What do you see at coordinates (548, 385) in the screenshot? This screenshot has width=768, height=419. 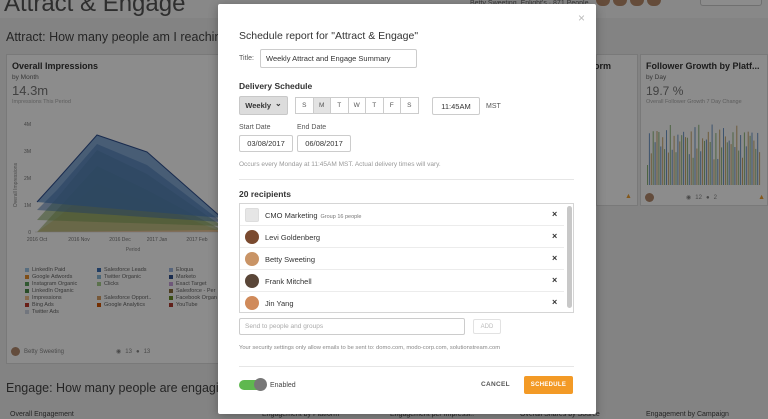 I see `schedule-button: SCHEDULE` at bounding box center [548, 385].